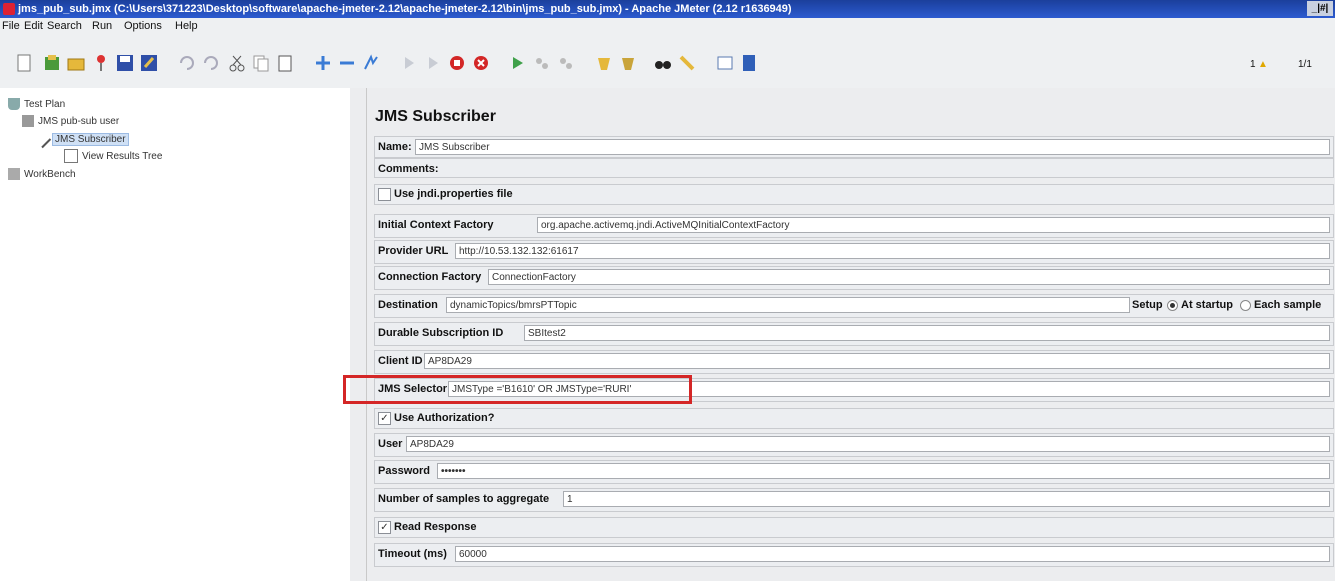 Image resolution: width=1335 pixels, height=581 pixels. What do you see at coordinates (1288, 305) in the screenshot?
I see `each-sample-label: Each sample` at bounding box center [1288, 305].